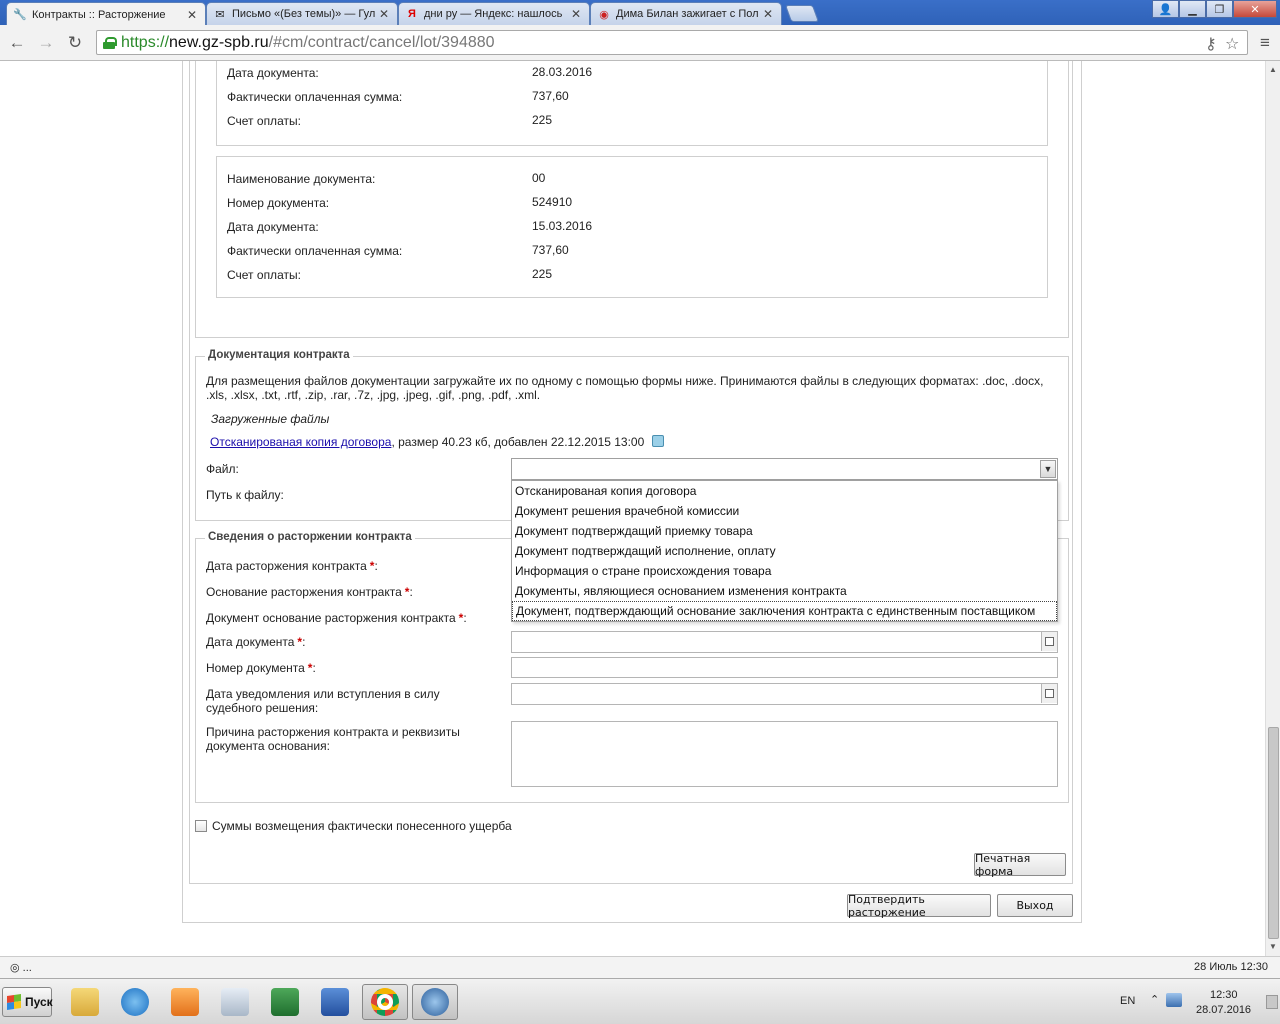 The image size is (1280, 1024). What do you see at coordinates (75, 43) in the screenshot?
I see `reload-icon: ↻` at bounding box center [75, 43].